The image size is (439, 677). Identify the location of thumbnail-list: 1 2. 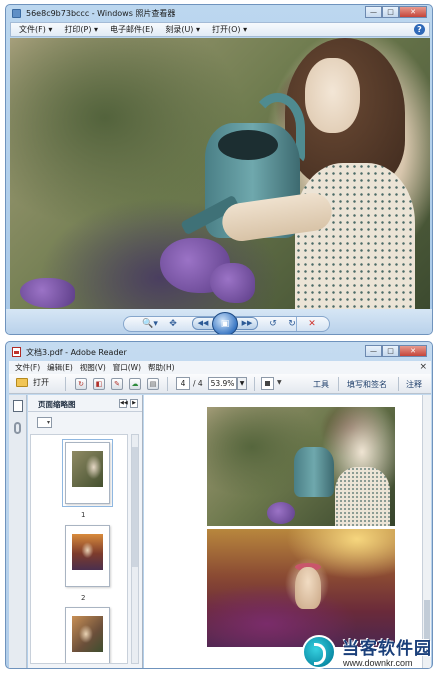
(79, 549).